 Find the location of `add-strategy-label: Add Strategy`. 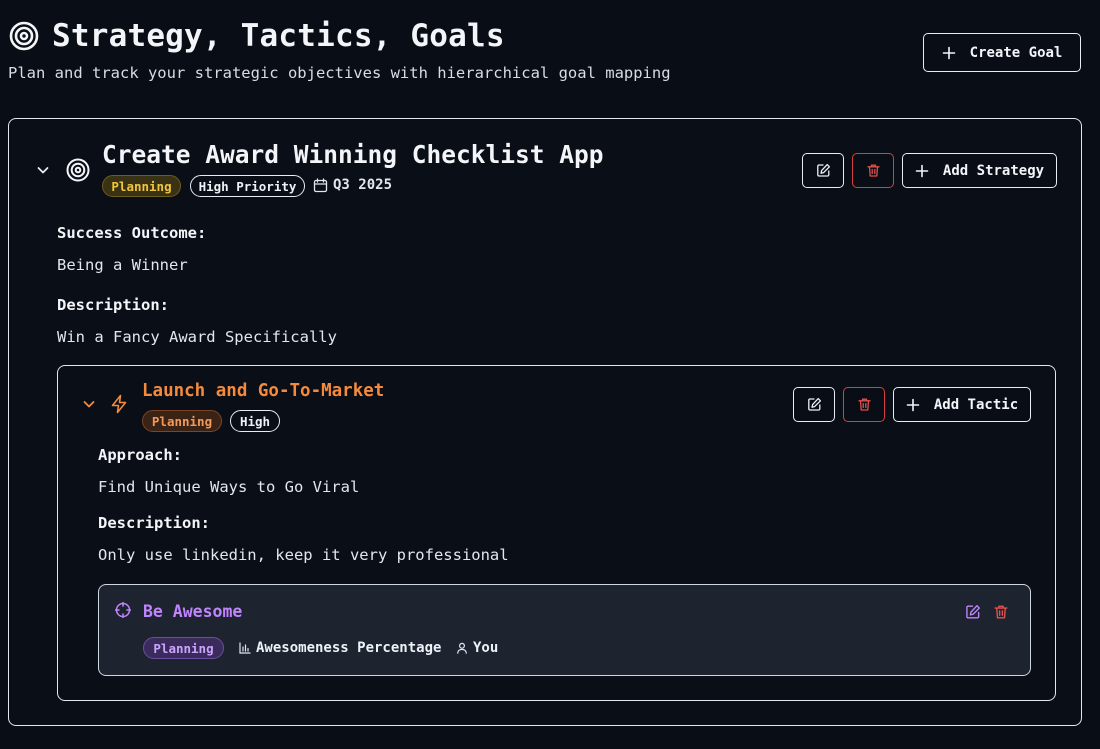

add-strategy-label: Add Strategy is located at coordinates (993, 170).